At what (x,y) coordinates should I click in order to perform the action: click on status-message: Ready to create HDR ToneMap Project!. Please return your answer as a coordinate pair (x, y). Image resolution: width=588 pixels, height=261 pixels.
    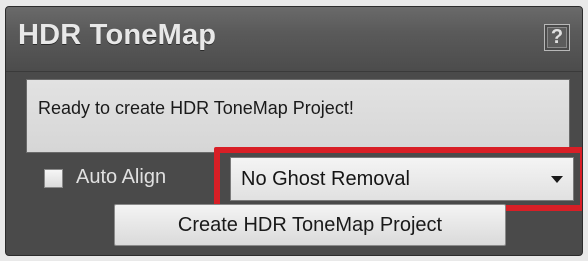
    Looking at the image, I should click on (196, 108).